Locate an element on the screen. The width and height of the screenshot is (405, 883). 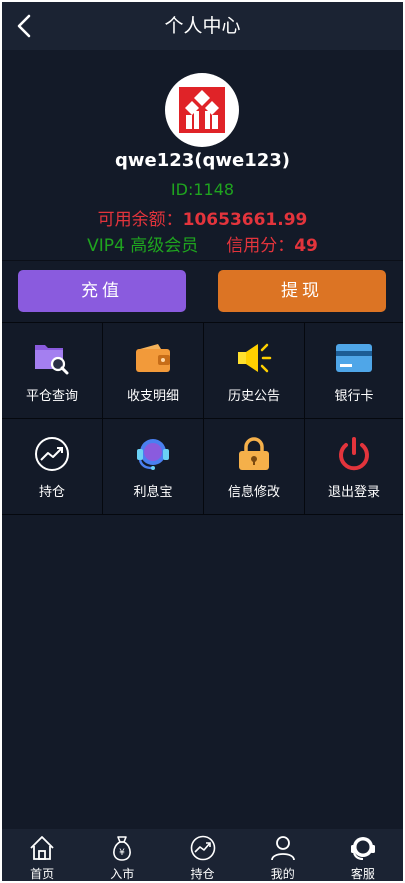
credit-label: 信用分： is located at coordinates (260, 246).